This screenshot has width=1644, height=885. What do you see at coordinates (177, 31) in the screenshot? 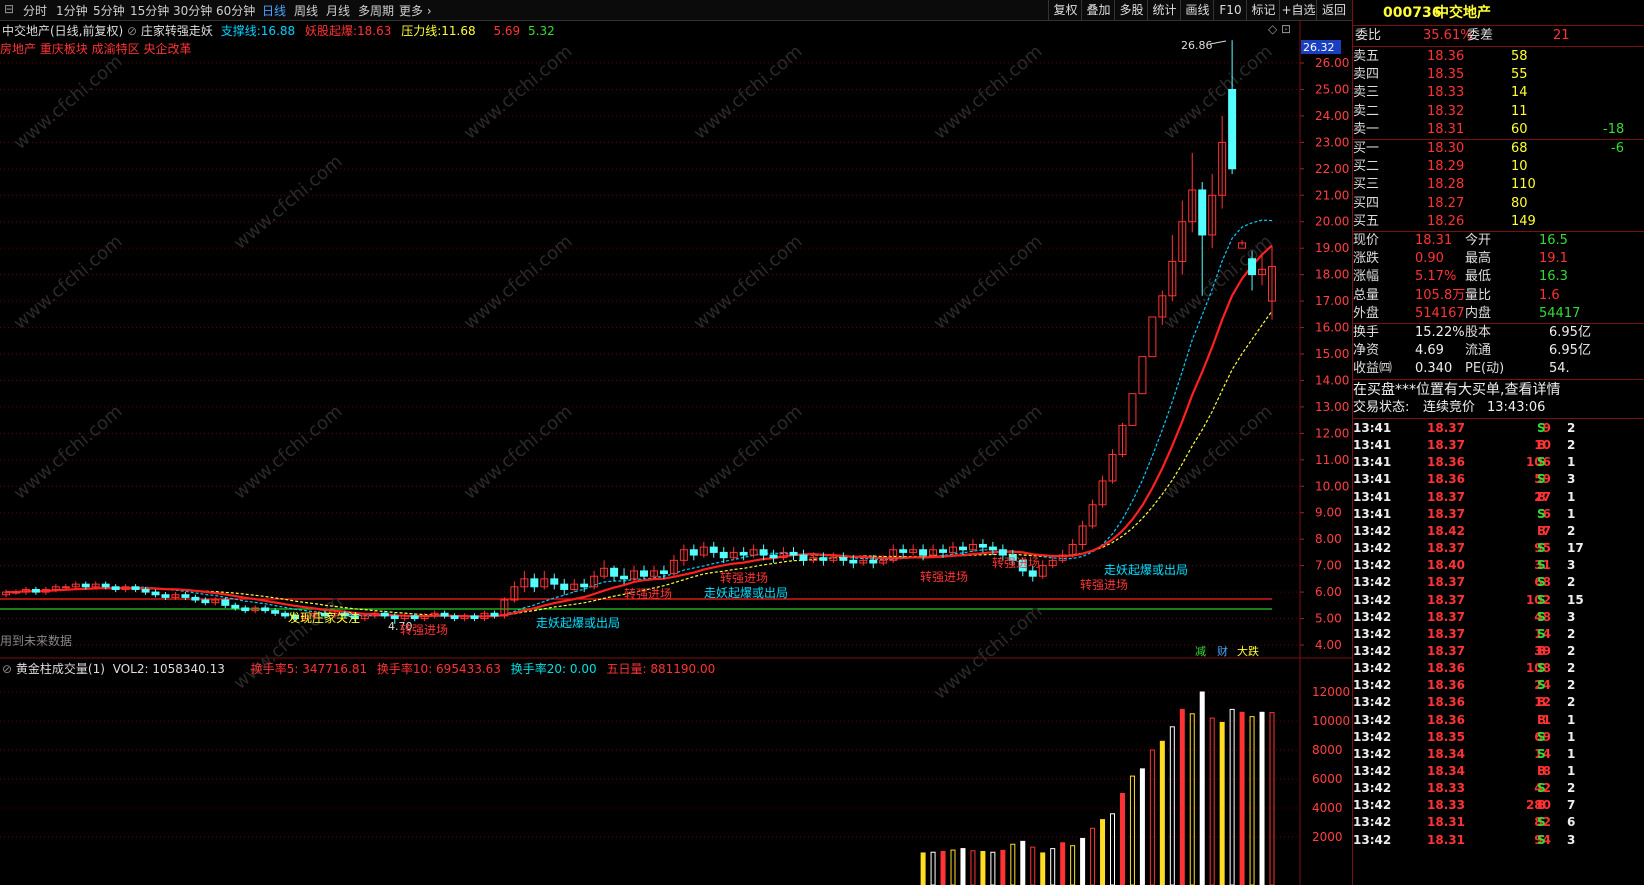
I see `indicator-name: 庄家转强走妖` at bounding box center [177, 31].